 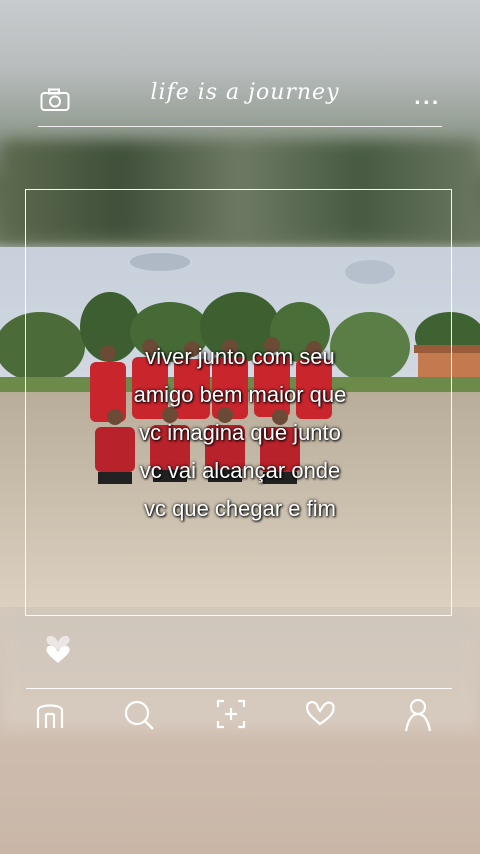 What do you see at coordinates (240, 356) in the screenshot?
I see `caption-line: viver junto com seu` at bounding box center [240, 356].